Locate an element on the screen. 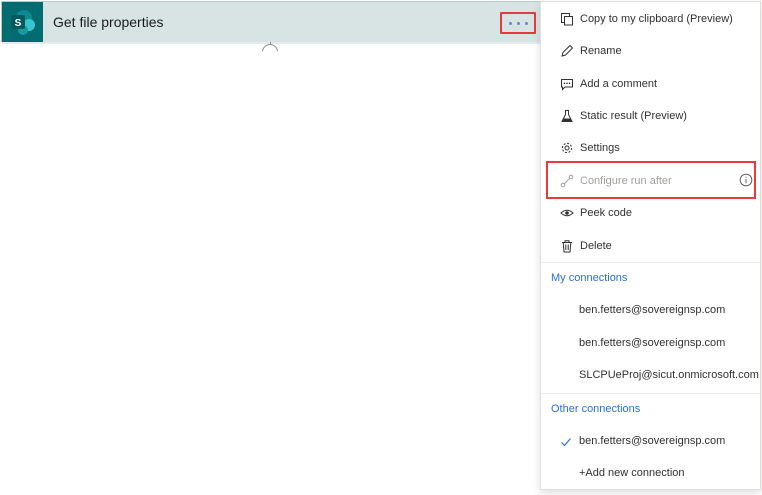 This screenshot has height=495, width=762. gear-icon is located at coordinates (567, 148).